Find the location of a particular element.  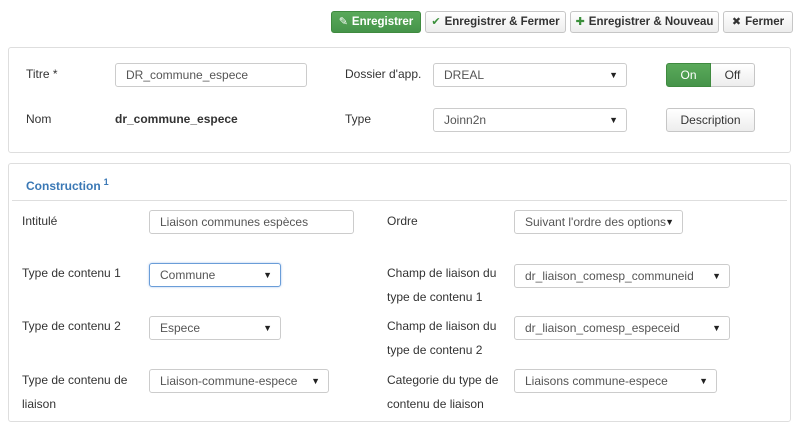

ordre-select: Suivant l'ordre des options ▼ is located at coordinates (598, 222).